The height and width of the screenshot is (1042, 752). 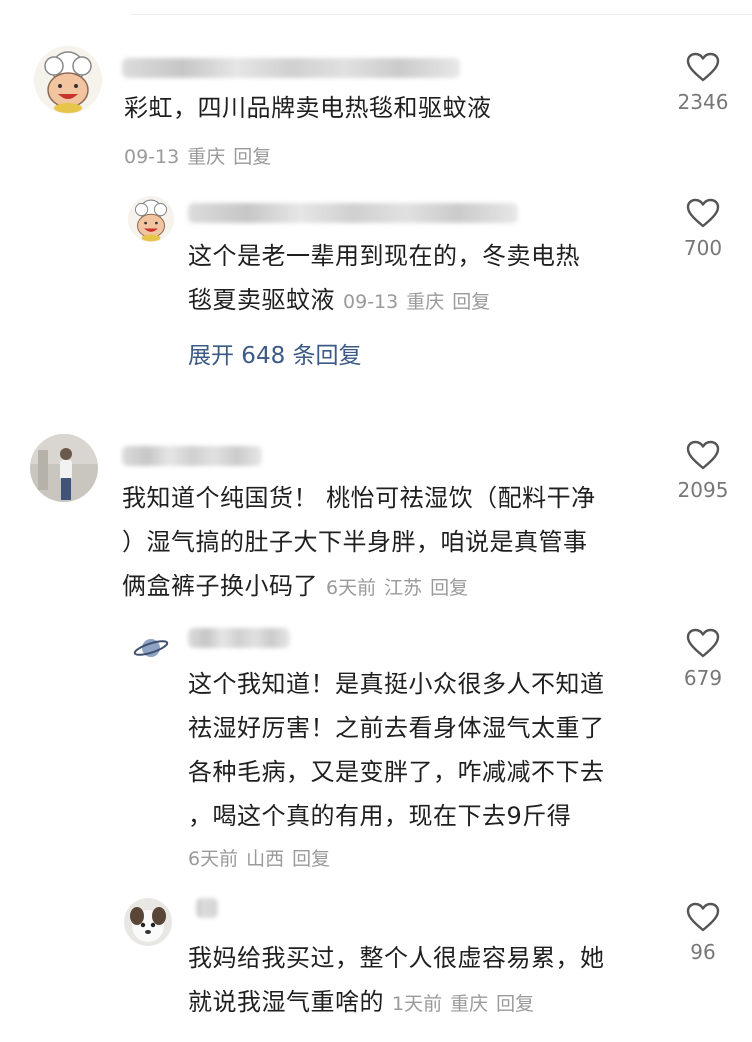 What do you see at coordinates (403, 588) in the screenshot?
I see `comment-location: 江苏` at bounding box center [403, 588].